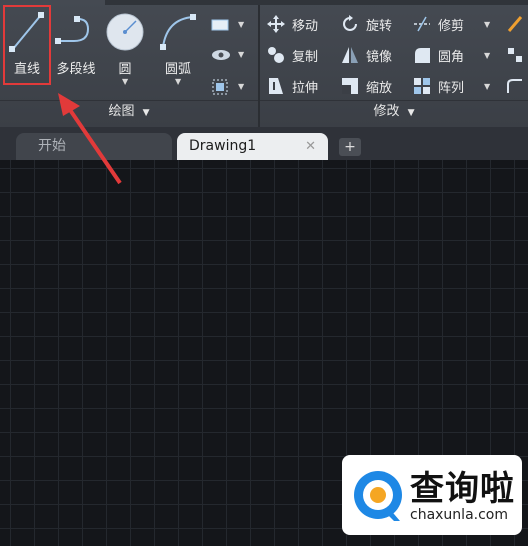 The height and width of the screenshot is (546, 528). What do you see at coordinates (350, 147) in the screenshot?
I see `new-tab-button: +` at bounding box center [350, 147].